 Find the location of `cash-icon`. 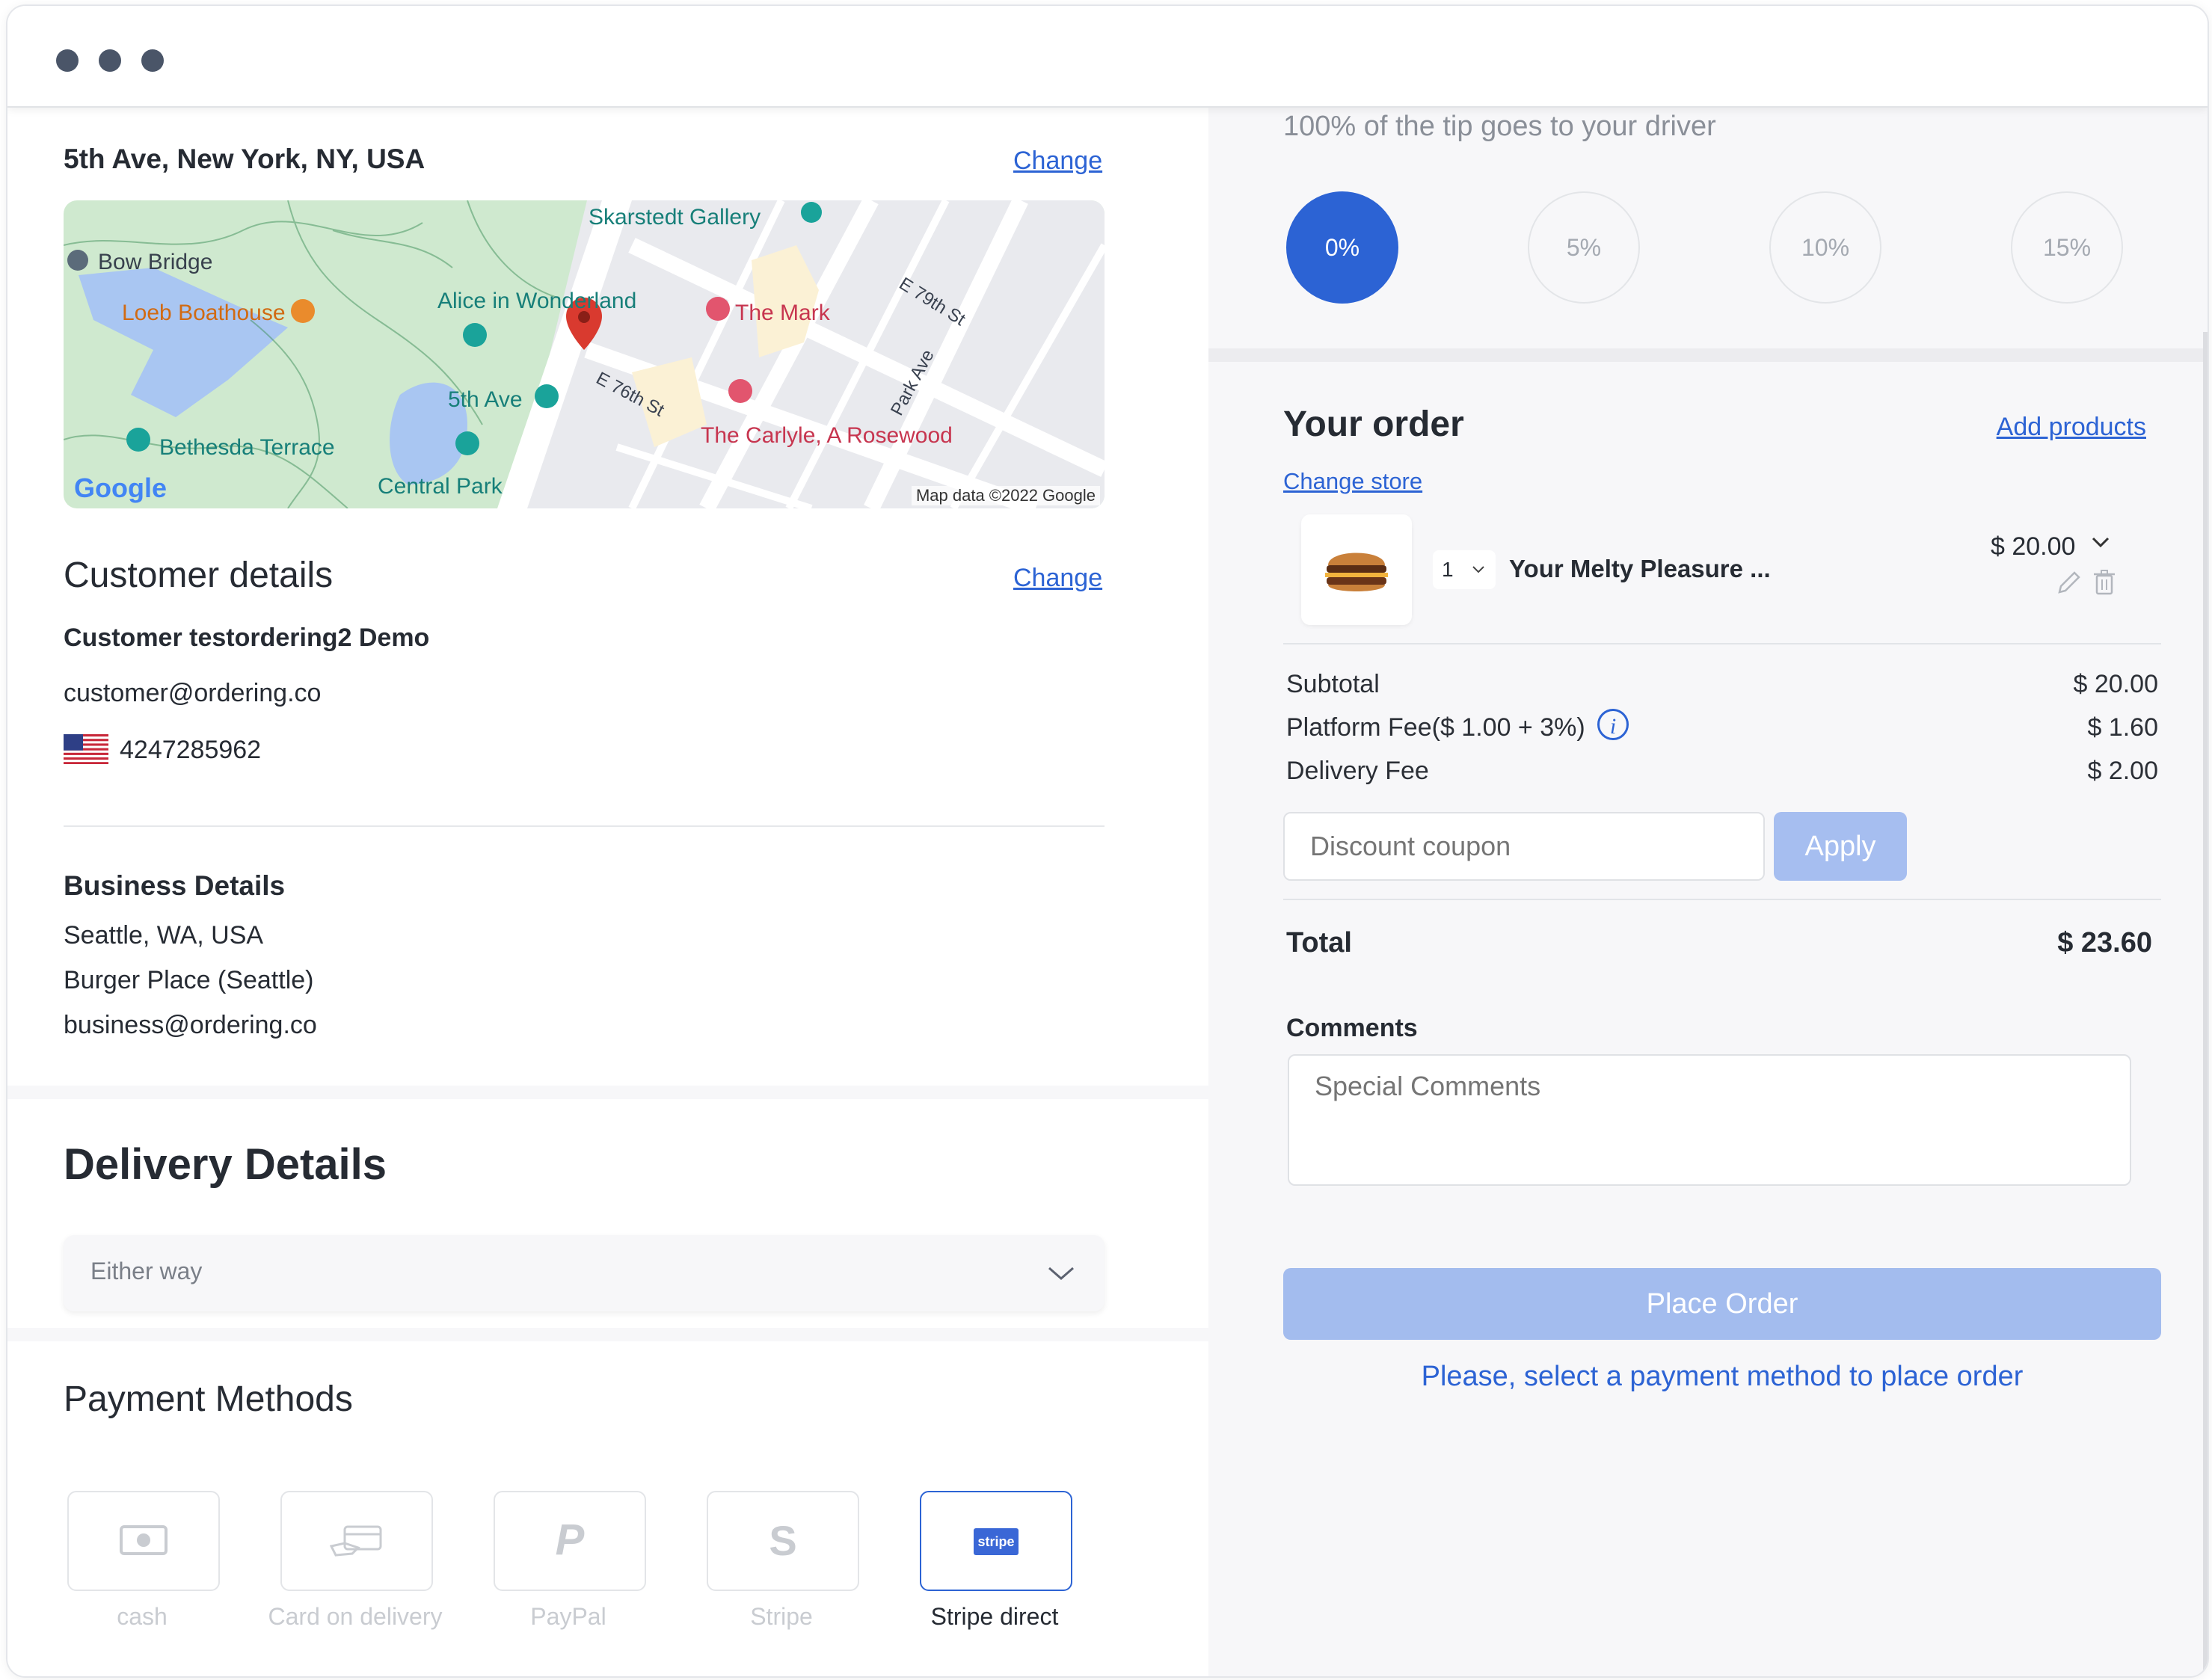

cash-icon is located at coordinates (144, 1540).